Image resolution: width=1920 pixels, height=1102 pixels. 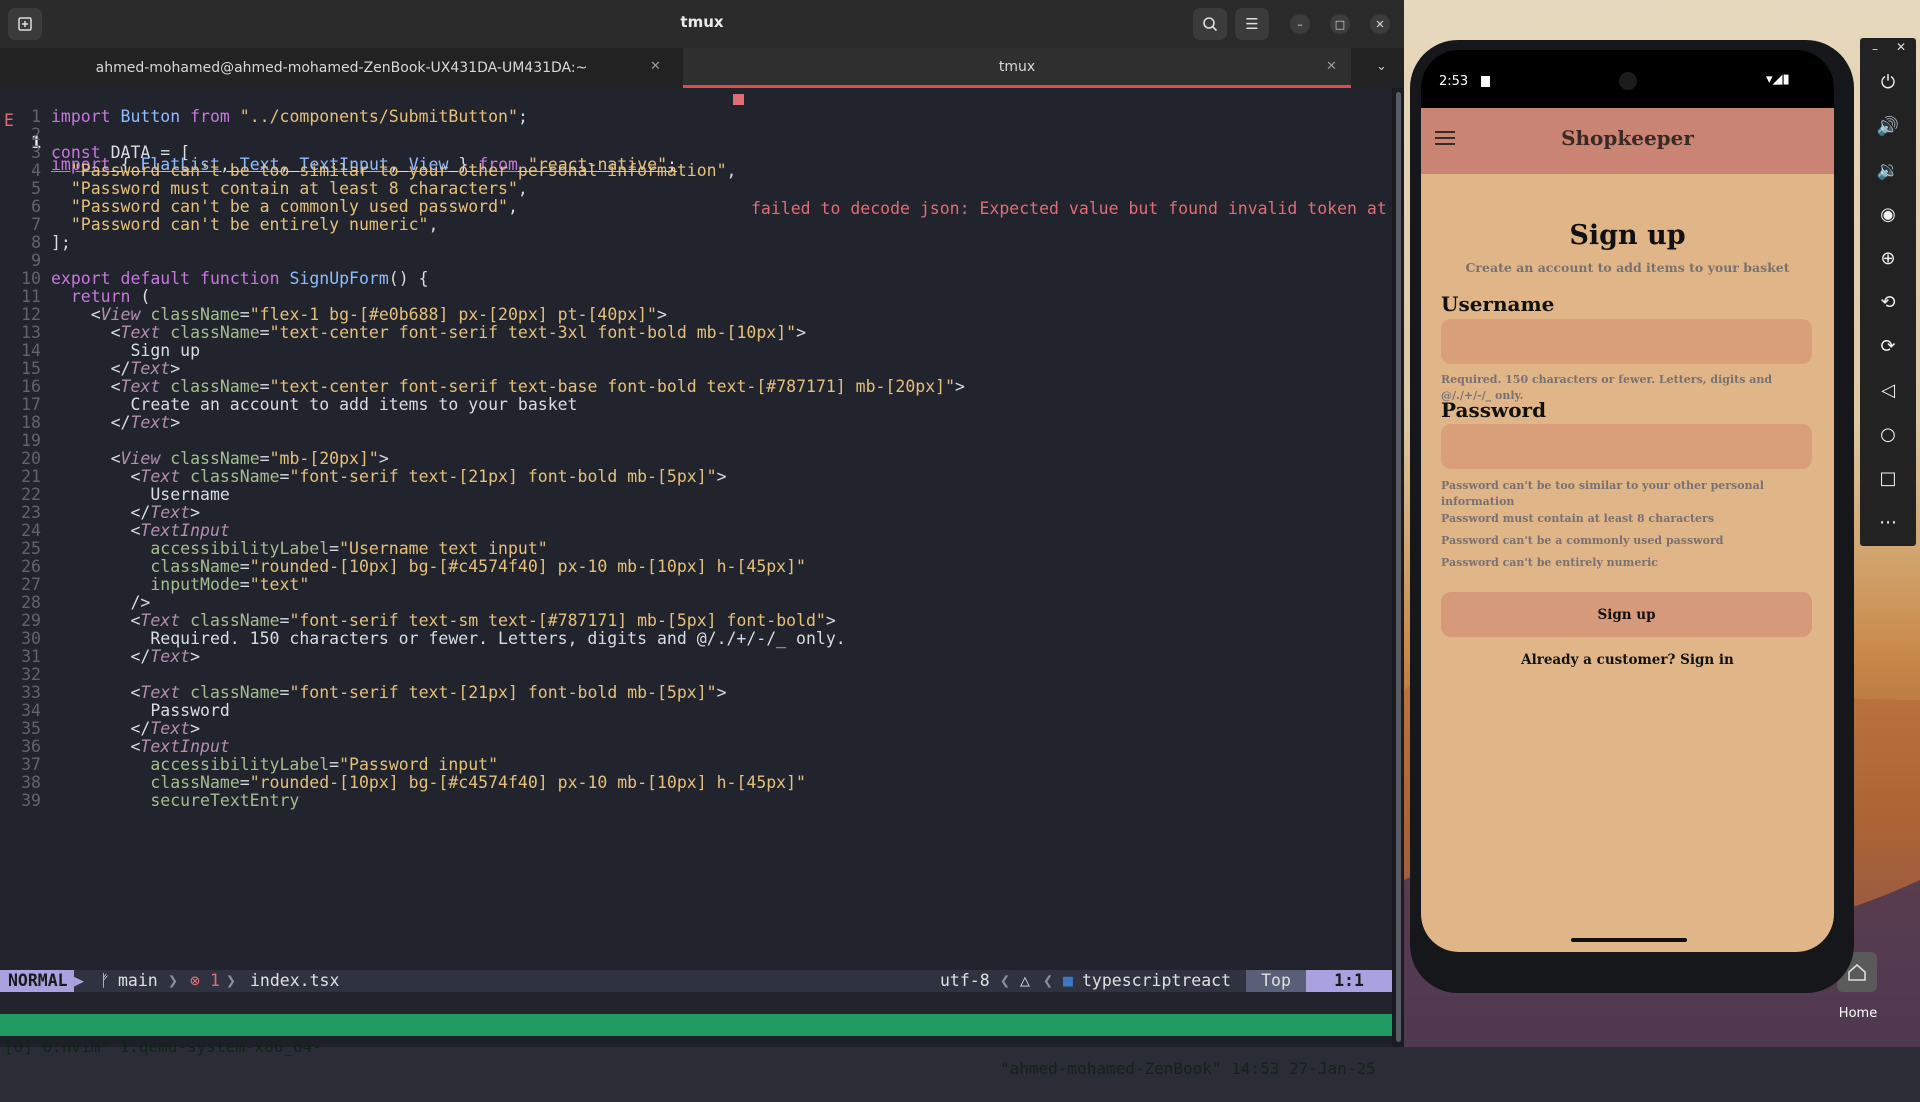 What do you see at coordinates (1888, 522) in the screenshot?
I see `more-icon: ⋯` at bounding box center [1888, 522].